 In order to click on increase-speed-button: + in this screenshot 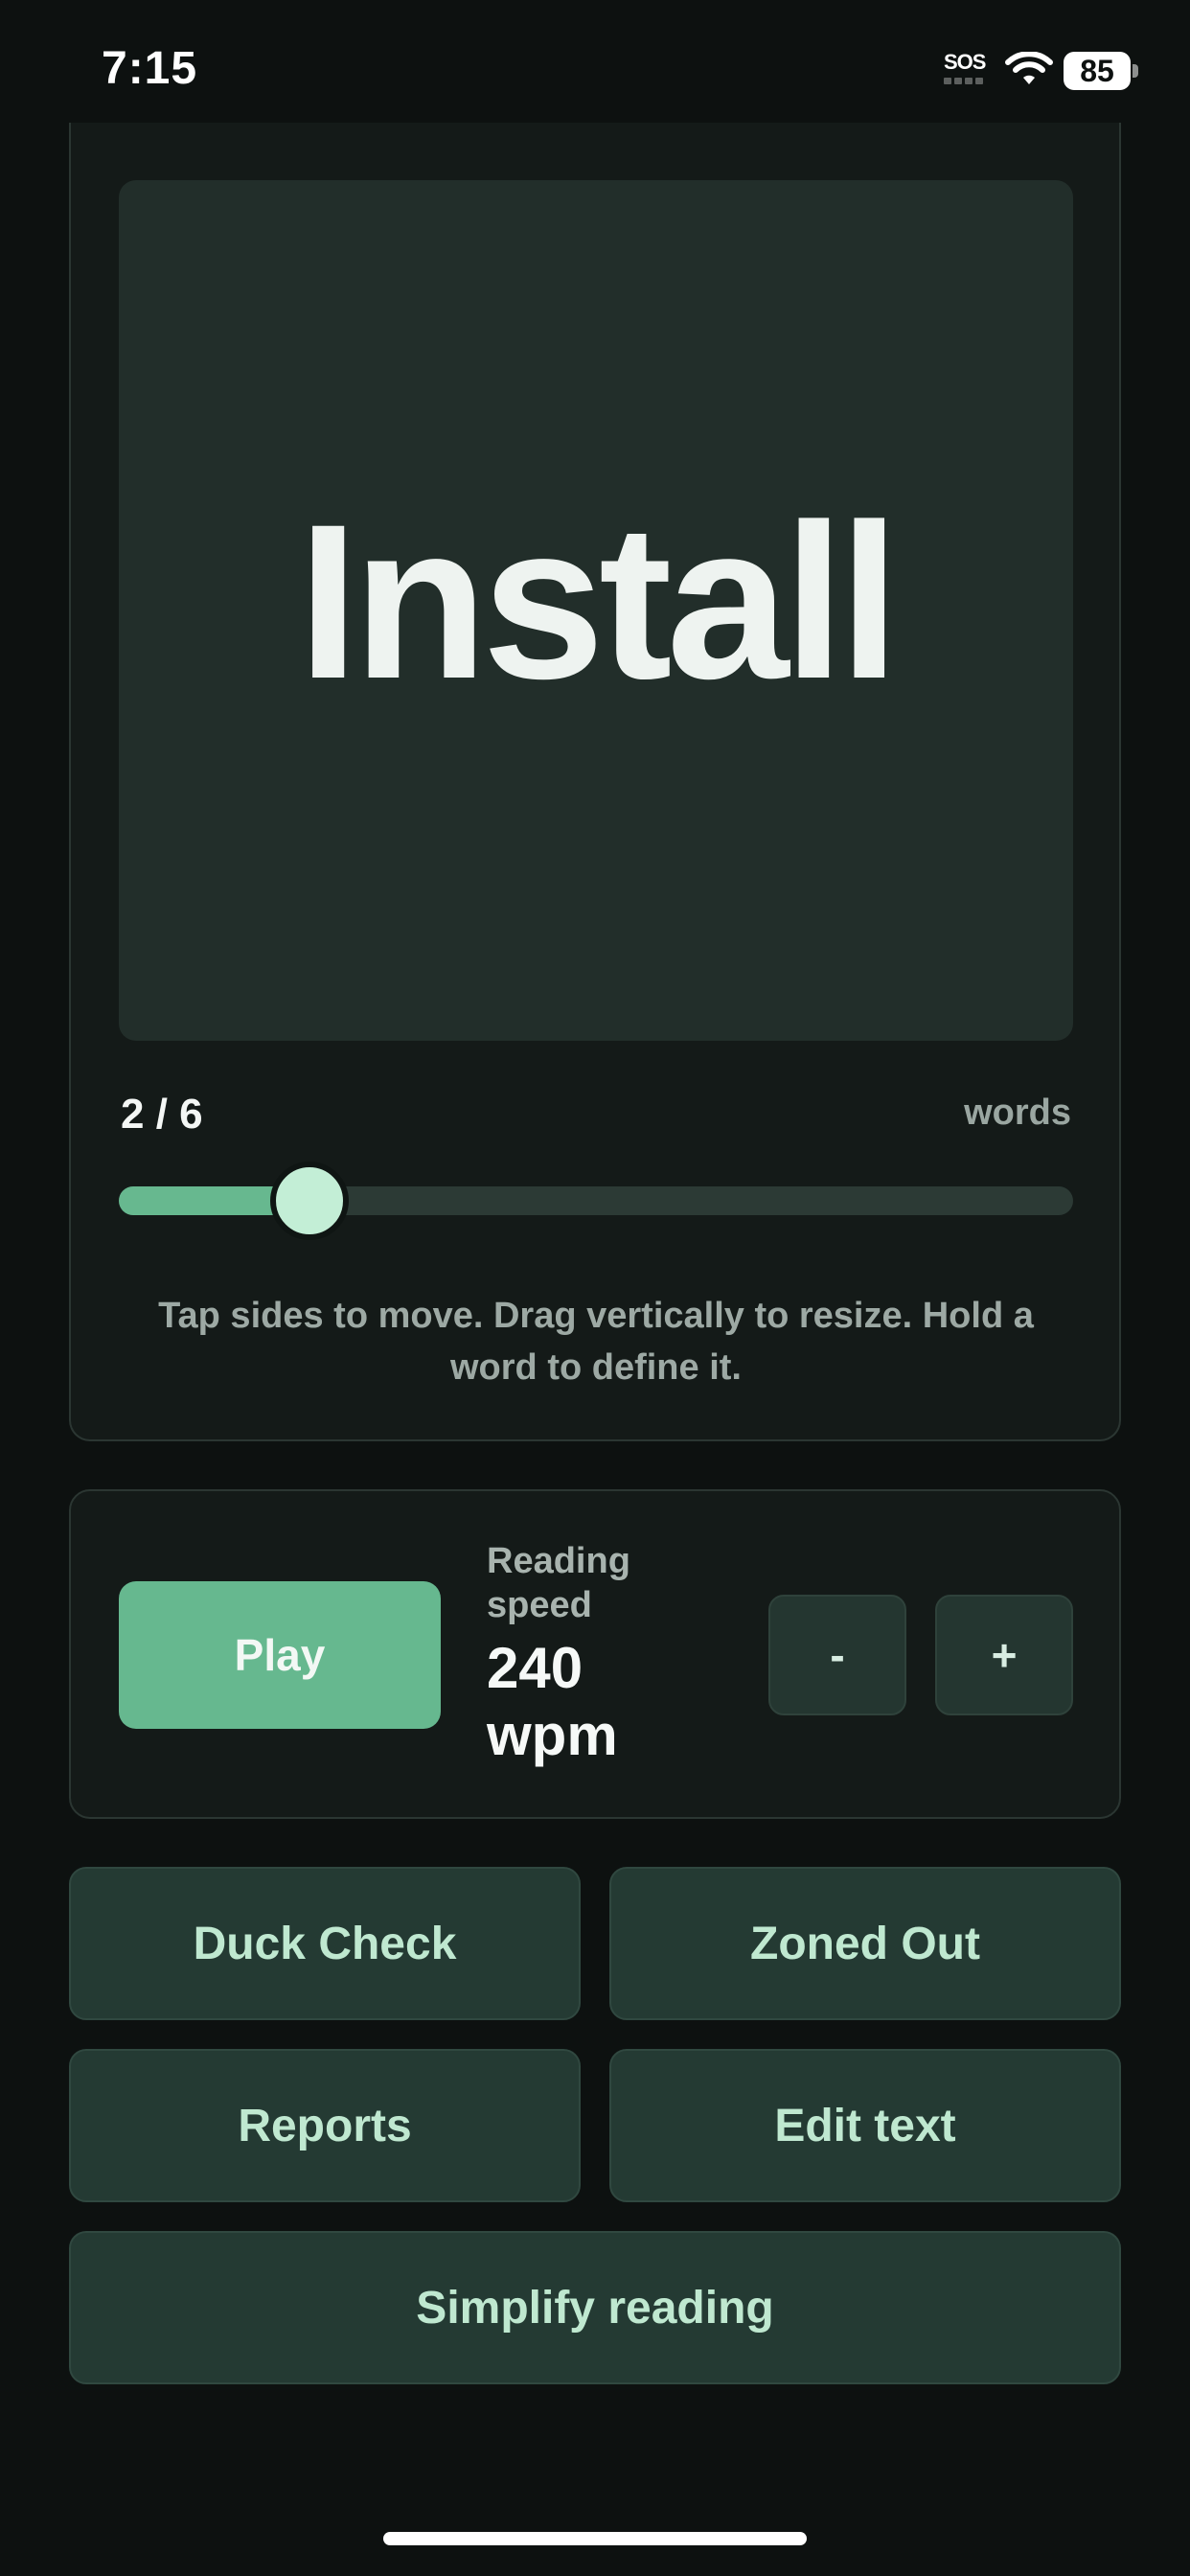, I will do `click(1004, 1655)`.